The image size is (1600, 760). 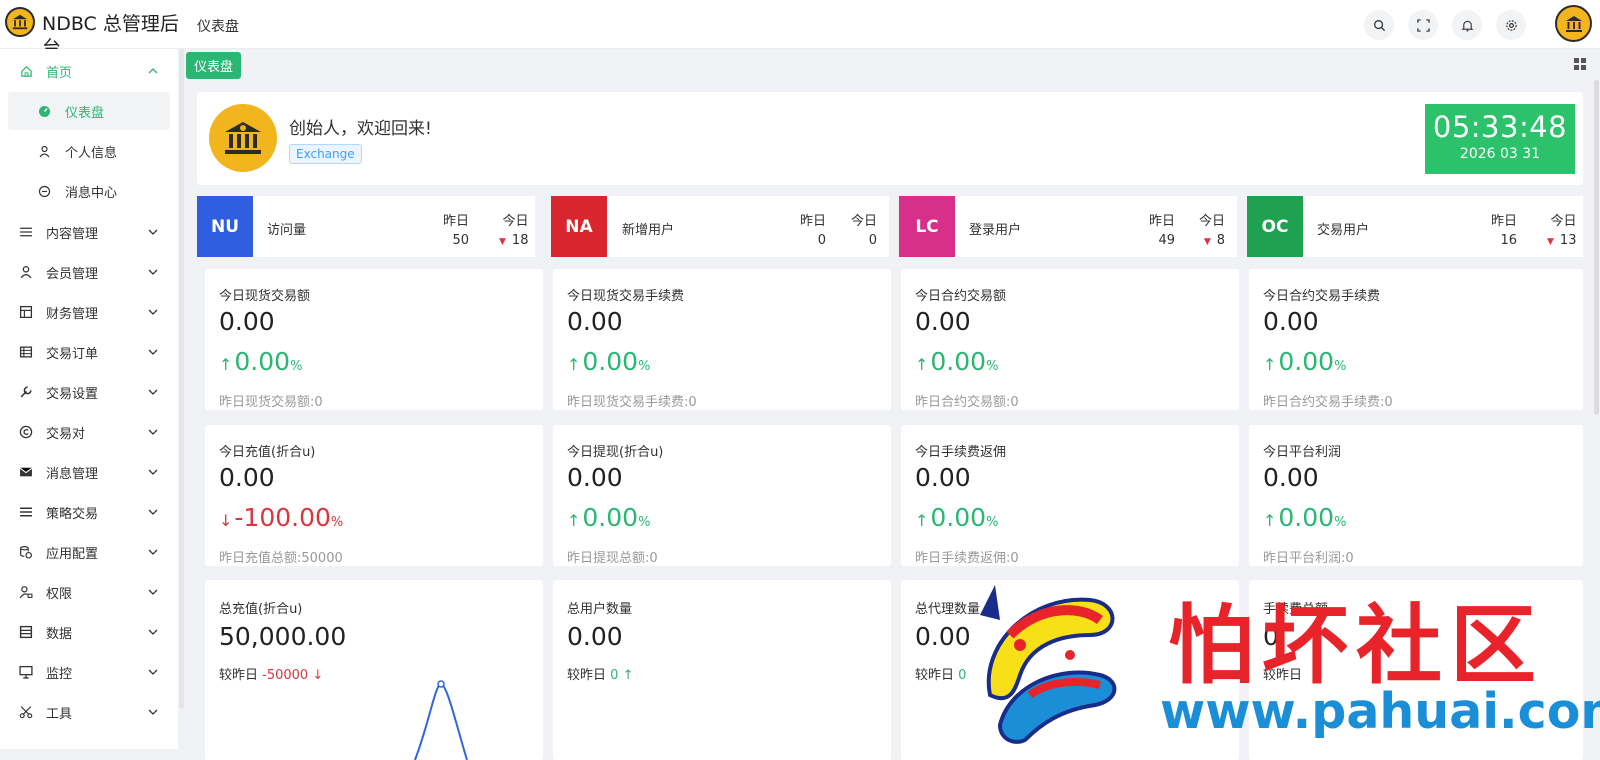 I want to click on sidebar-item-members: 会员管理, so click(x=89, y=272).